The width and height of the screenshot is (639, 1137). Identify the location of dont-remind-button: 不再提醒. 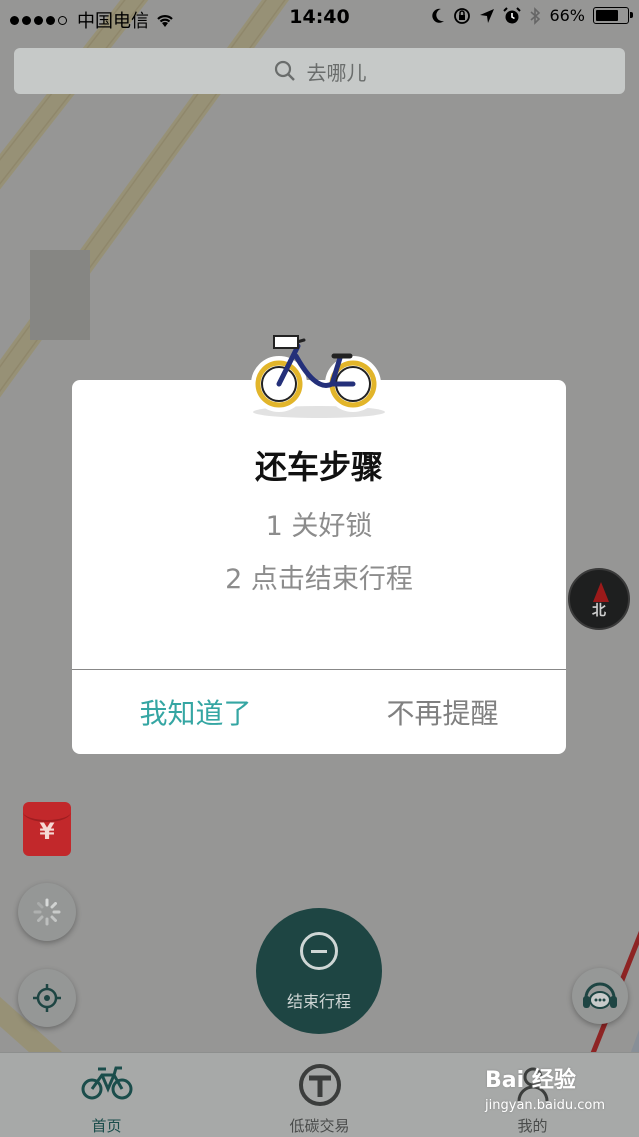
(442, 712).